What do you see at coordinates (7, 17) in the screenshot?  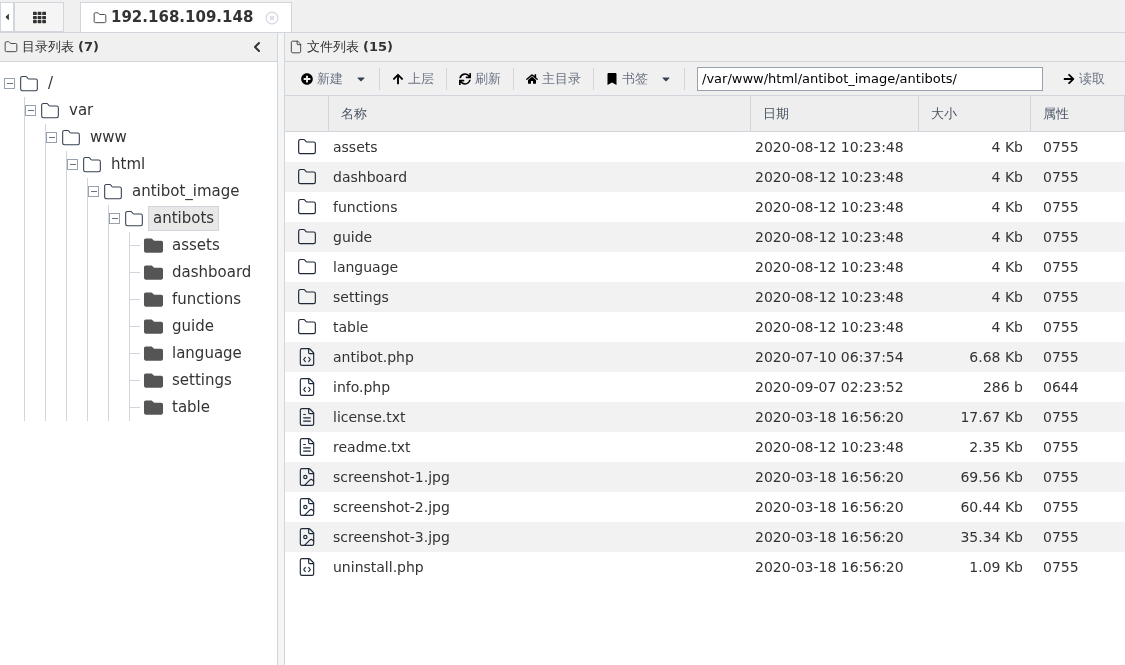 I see `scroll-left-button` at bounding box center [7, 17].